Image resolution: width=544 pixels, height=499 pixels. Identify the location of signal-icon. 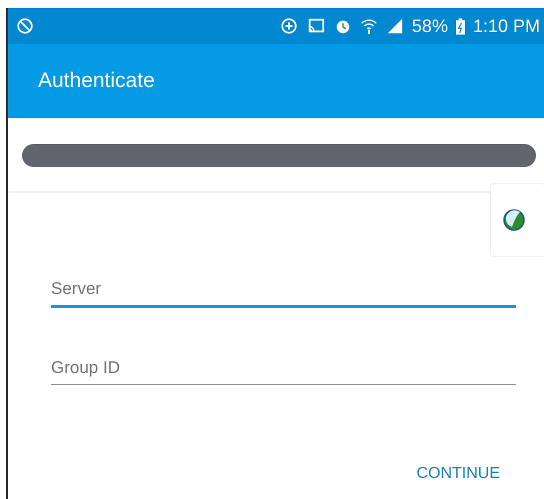
(395, 26).